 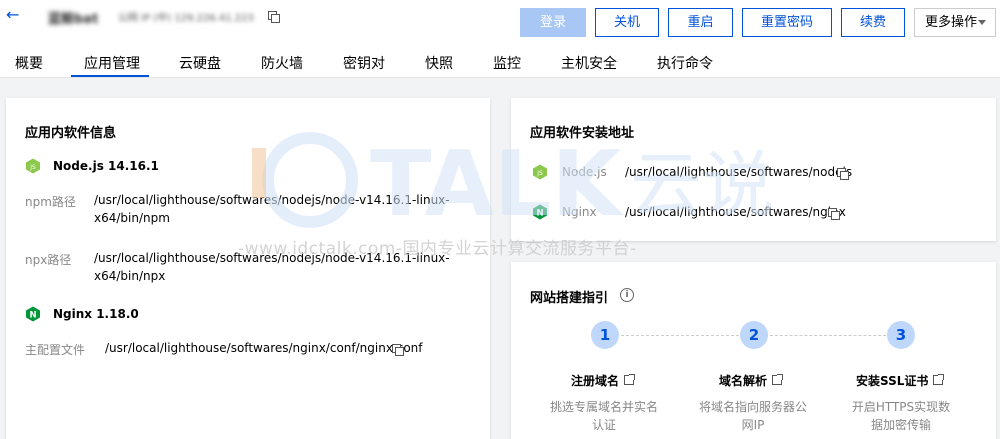 I want to click on reset-password-button: 重置密码, so click(x=787, y=22).